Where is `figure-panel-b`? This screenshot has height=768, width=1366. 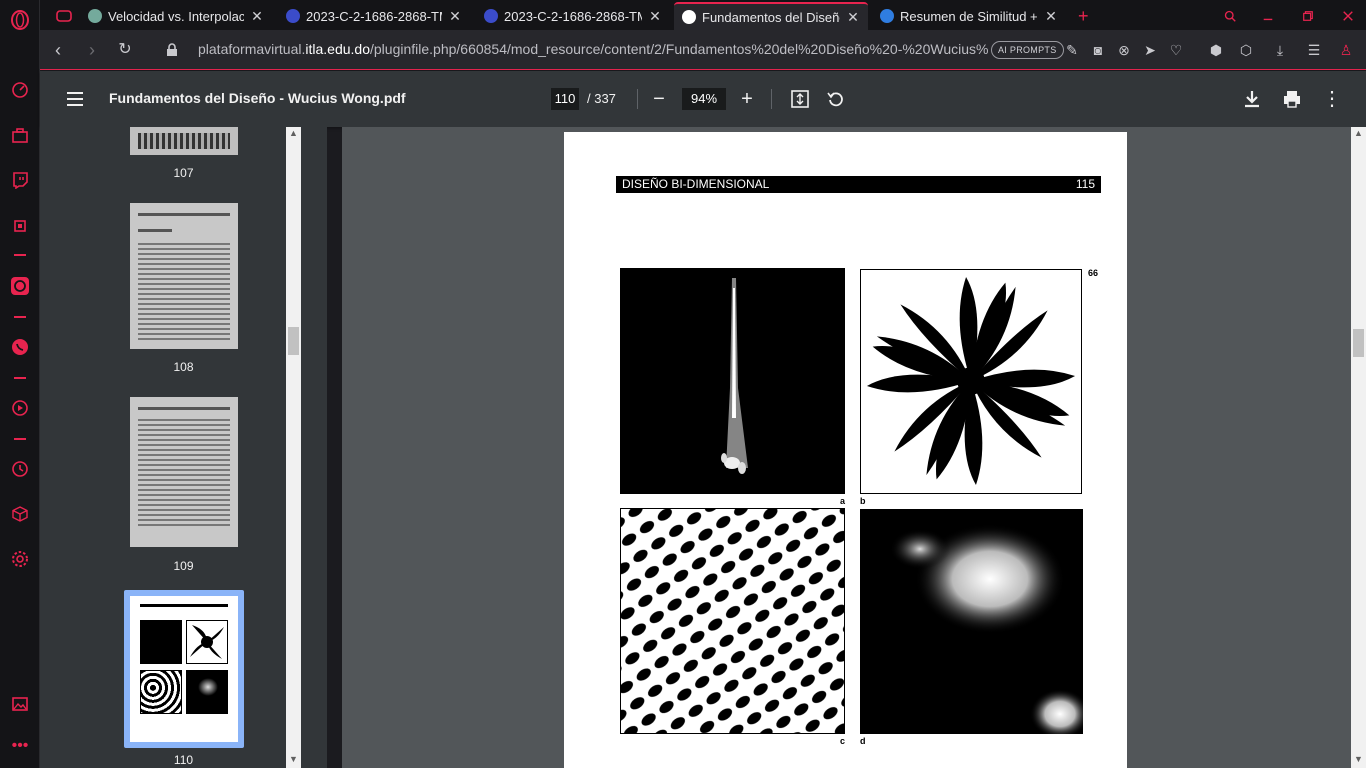
figure-panel-b is located at coordinates (971, 381).